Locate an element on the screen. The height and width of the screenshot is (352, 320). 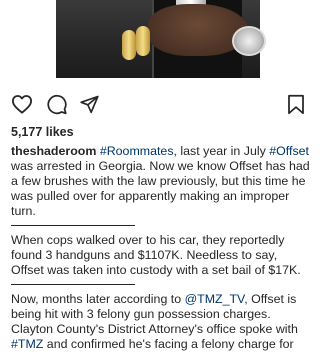
hashtag-tmz: #TMZ is located at coordinates (27, 344).